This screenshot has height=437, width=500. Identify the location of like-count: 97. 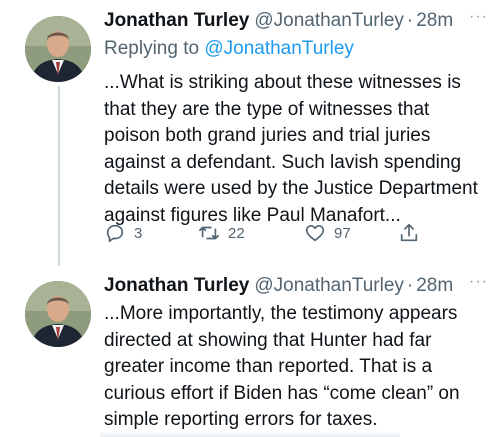
(342, 233).